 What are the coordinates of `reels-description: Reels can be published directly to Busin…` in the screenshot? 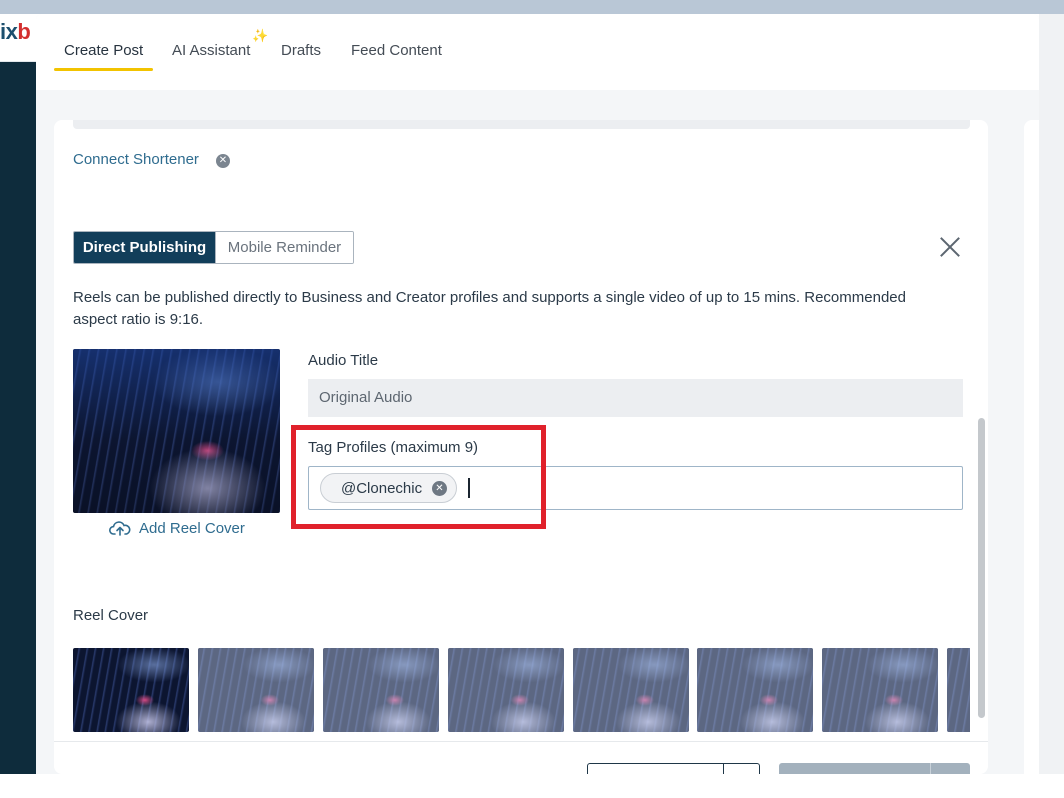 It's located at (489, 308).